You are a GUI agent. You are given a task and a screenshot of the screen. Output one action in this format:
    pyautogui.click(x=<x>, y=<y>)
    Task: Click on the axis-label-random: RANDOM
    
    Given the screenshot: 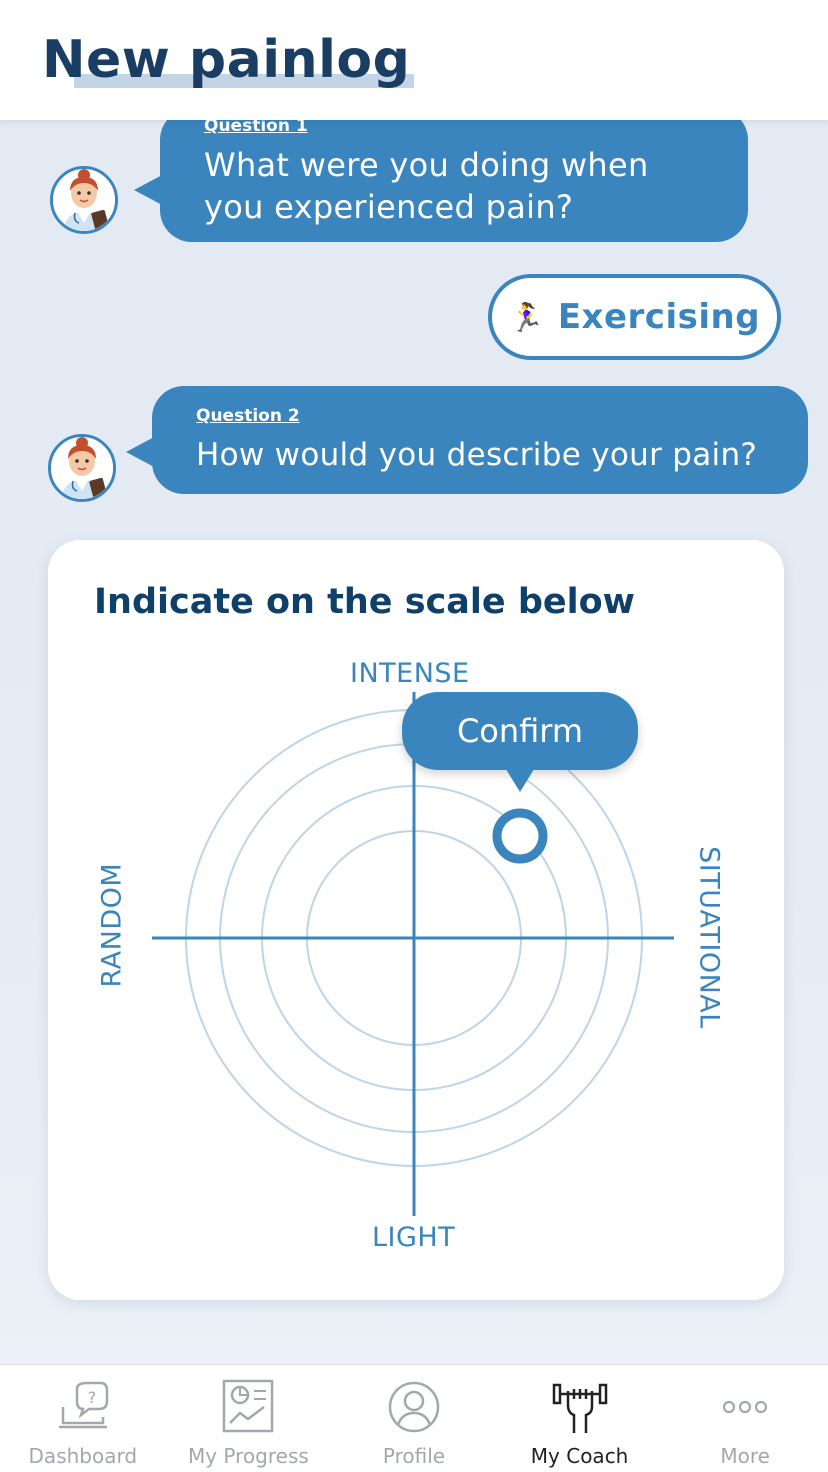 What is the action you would take?
    pyautogui.click(x=112, y=925)
    